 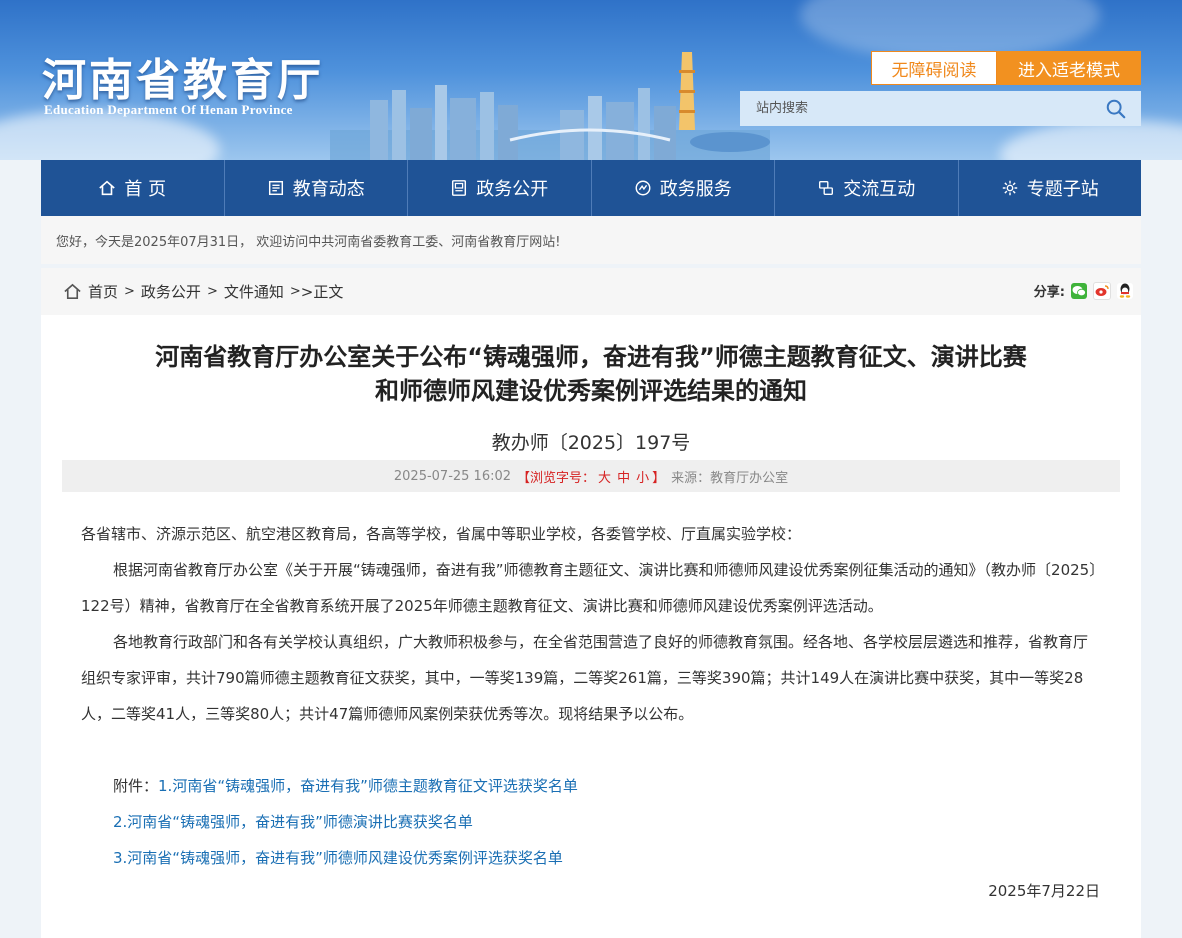 I want to click on nav-item-education-news: 教育动态, so click(x=316, y=188).